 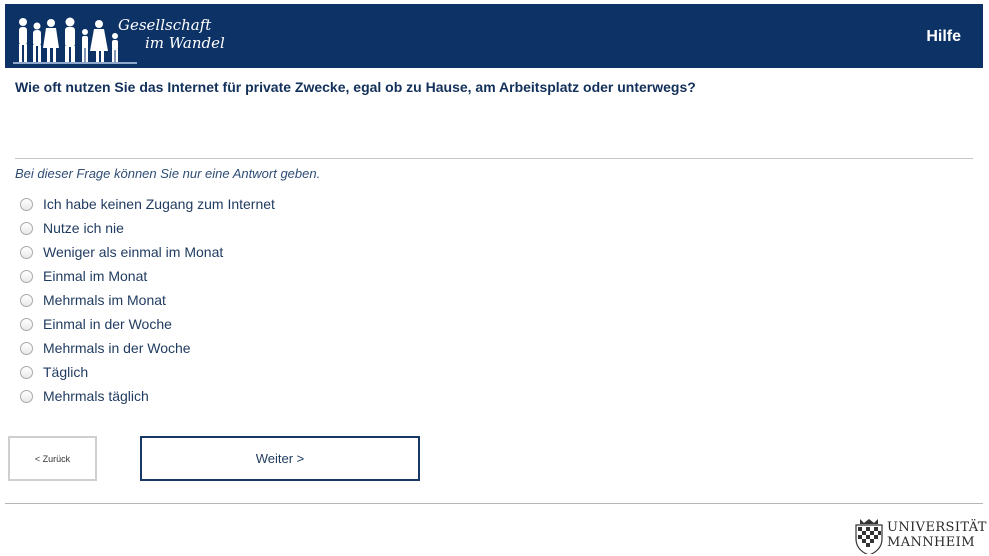 I want to click on option-label: Einmal im Monat, so click(x=95, y=276).